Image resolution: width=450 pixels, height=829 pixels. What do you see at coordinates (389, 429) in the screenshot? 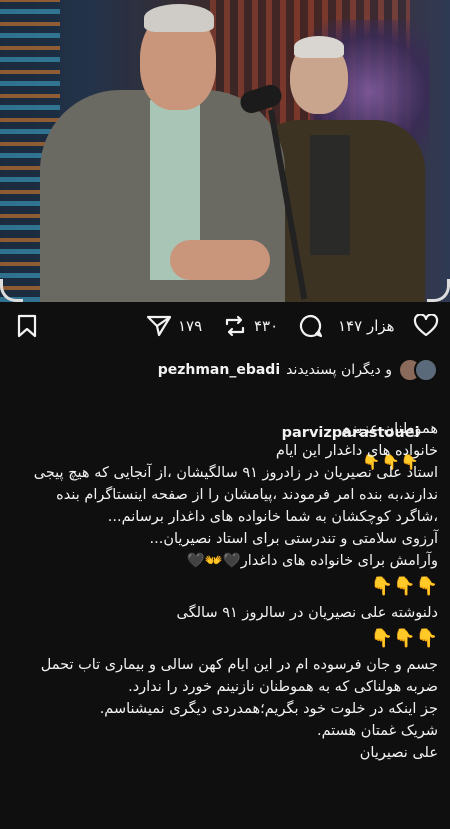
I see `caption-line: هموطنان عزیزم` at bounding box center [389, 429].